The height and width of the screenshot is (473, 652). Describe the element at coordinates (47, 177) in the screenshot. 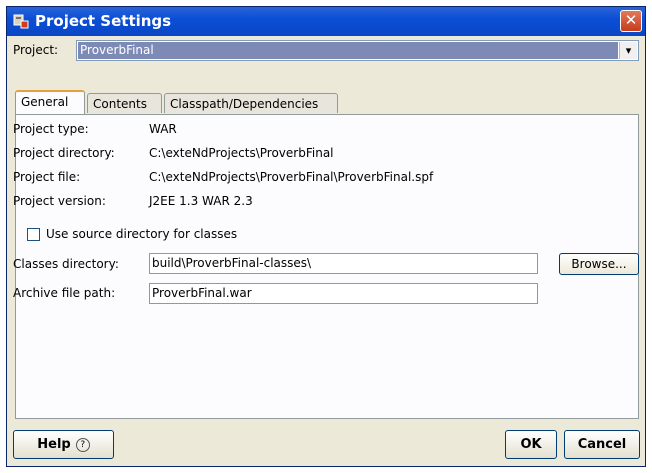

I see `project-file-label: Project file:` at that location.